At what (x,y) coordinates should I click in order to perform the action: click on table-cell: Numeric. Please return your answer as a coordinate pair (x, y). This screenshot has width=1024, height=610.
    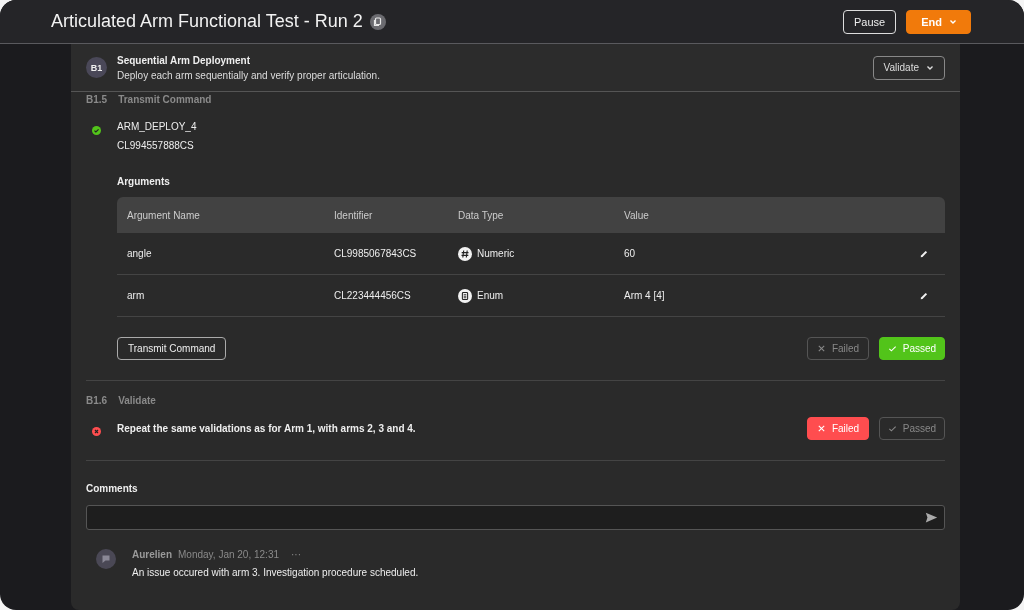
    Looking at the image, I should click on (496, 253).